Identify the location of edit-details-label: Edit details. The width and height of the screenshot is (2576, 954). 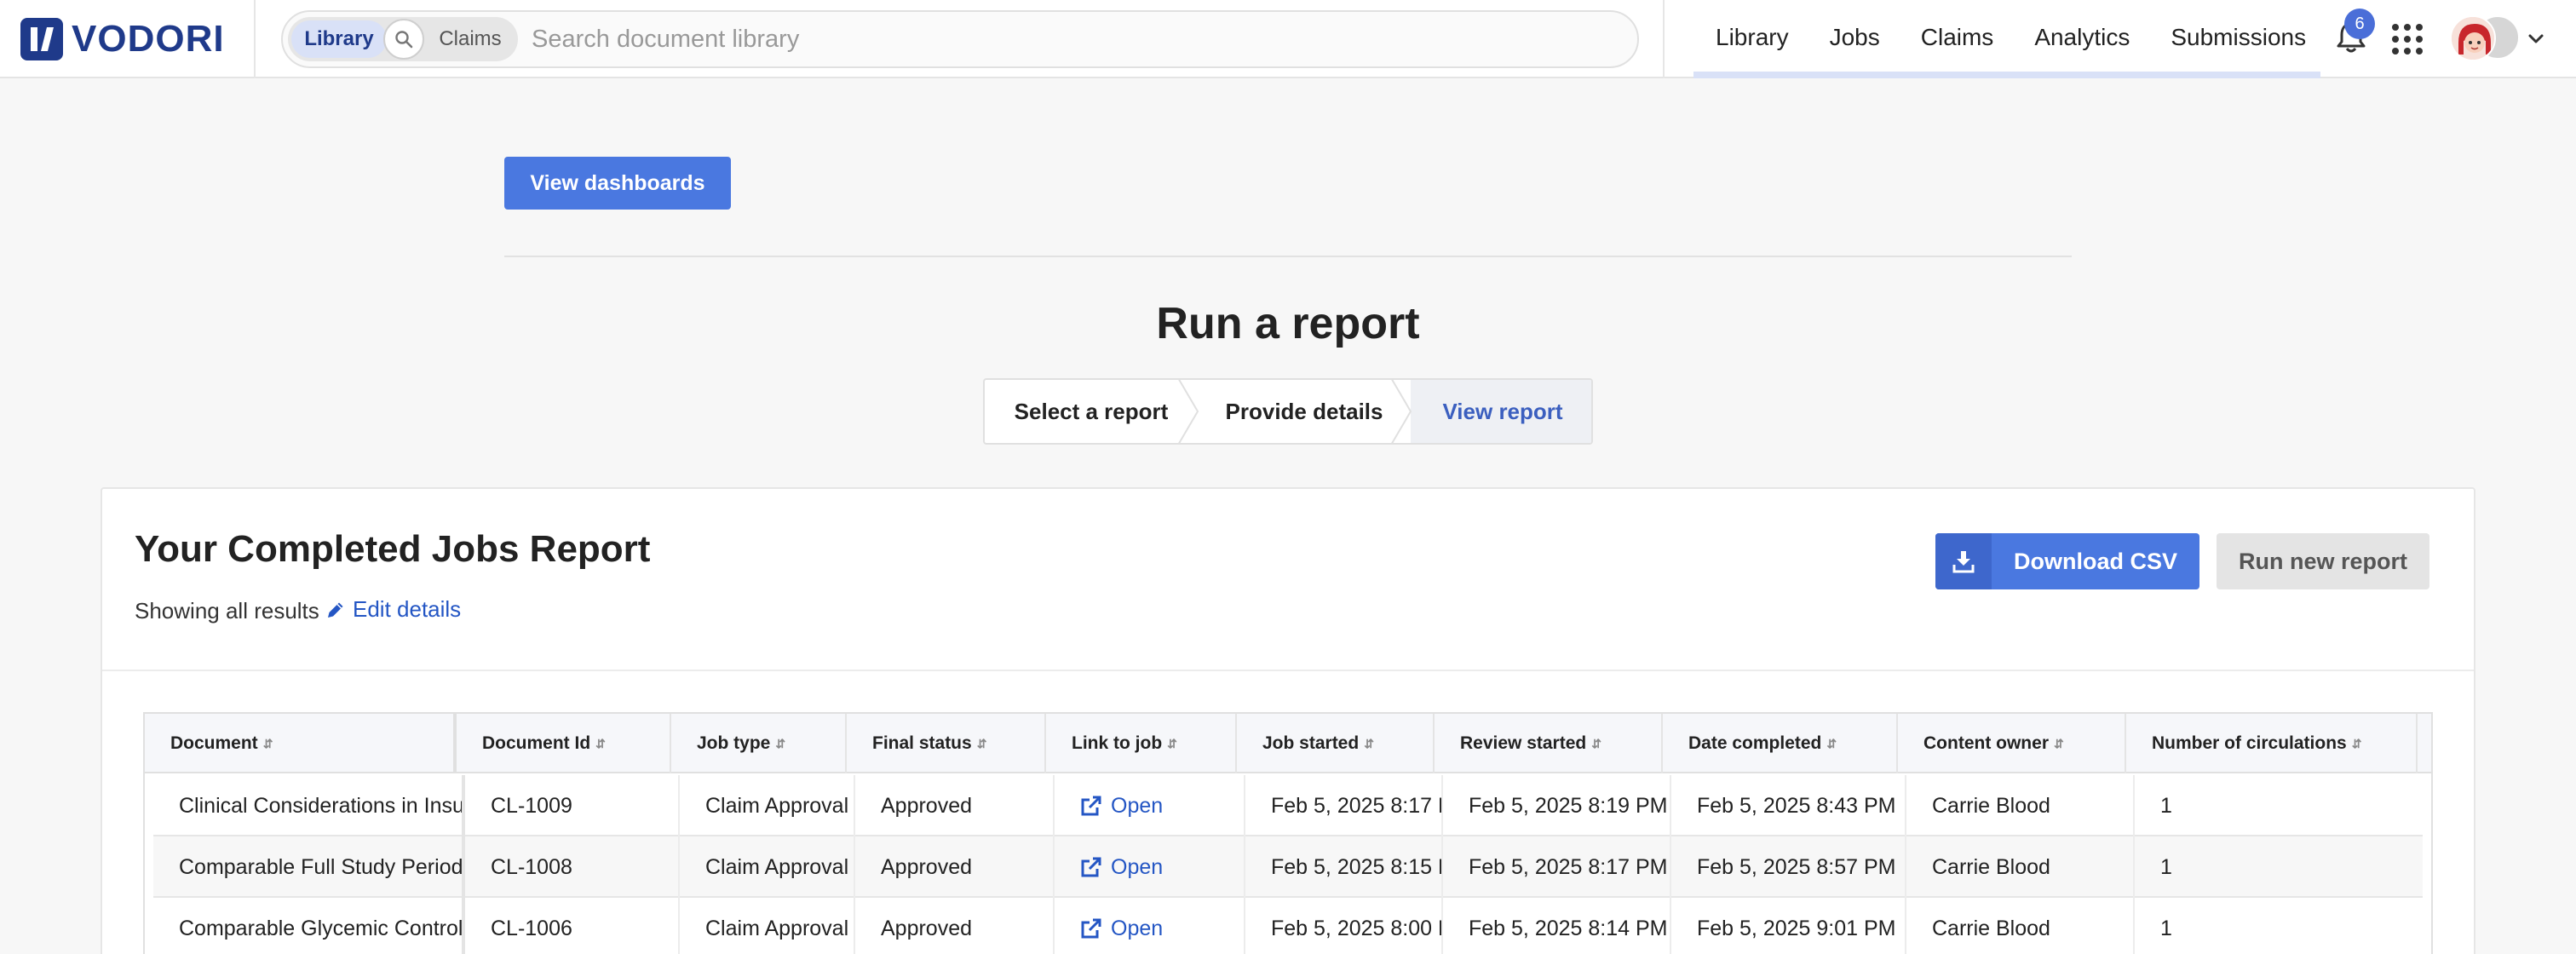
(408, 609).